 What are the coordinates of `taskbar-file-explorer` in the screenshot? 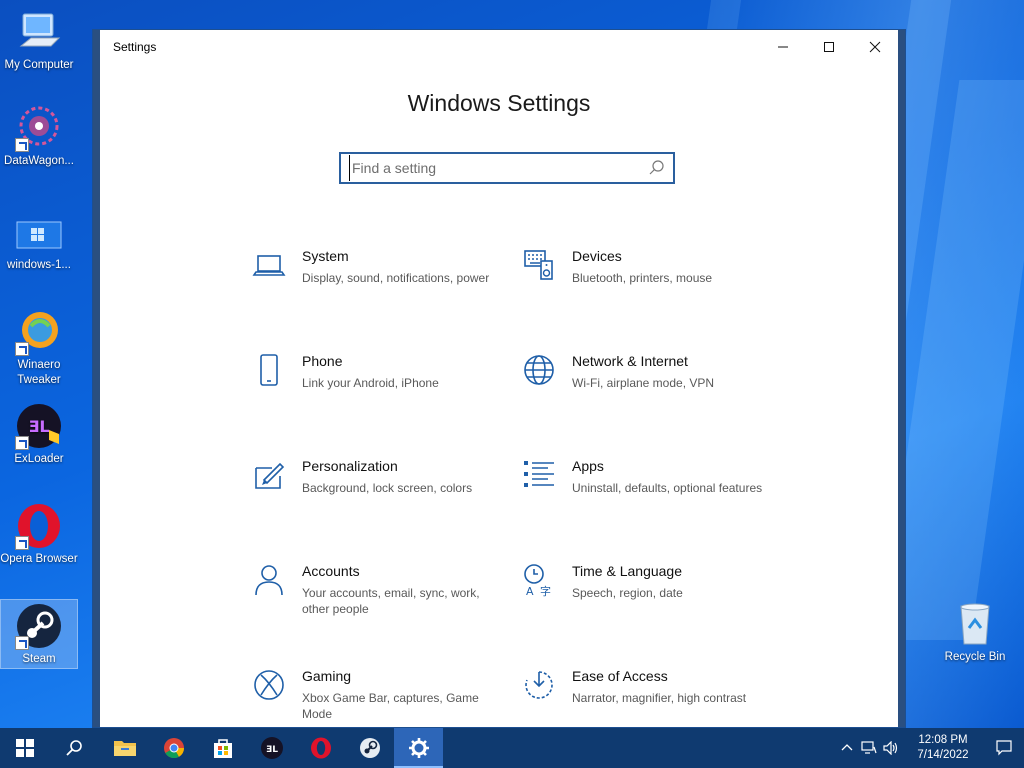 It's located at (124, 748).